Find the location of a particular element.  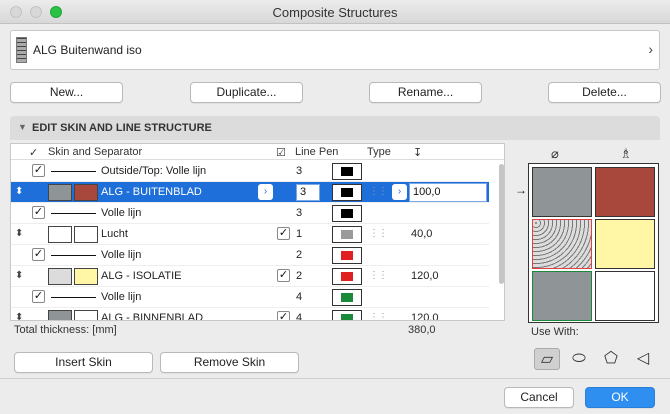

skin-name: ALG - BINNENBLAD is located at coordinates (152, 316).